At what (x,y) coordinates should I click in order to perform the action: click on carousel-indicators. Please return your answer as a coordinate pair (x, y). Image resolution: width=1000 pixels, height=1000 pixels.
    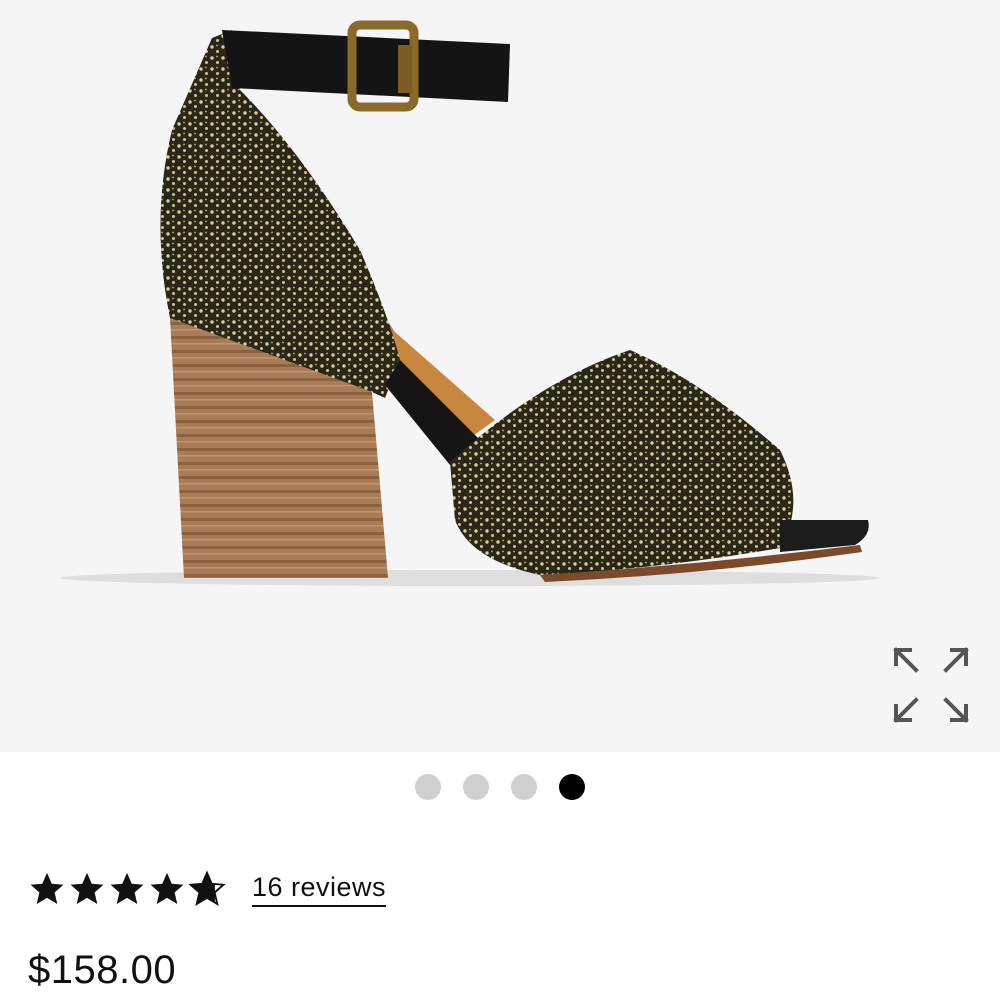
    Looking at the image, I should click on (500, 787).